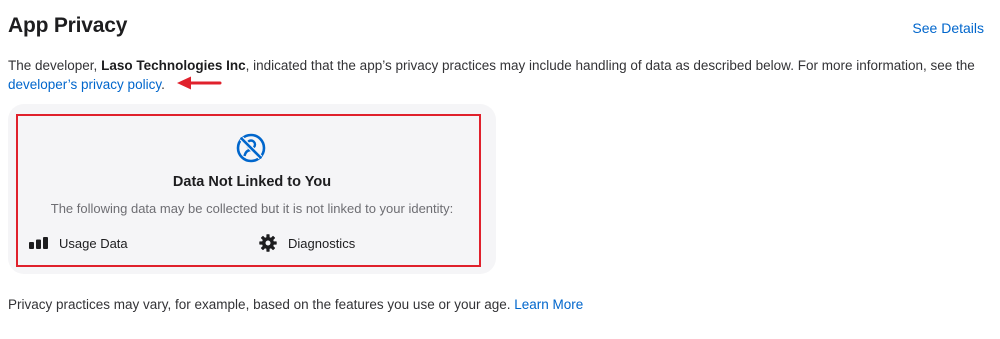 This screenshot has height=339, width=1000. I want to click on card-title: Data Not Linked to You, so click(252, 182).